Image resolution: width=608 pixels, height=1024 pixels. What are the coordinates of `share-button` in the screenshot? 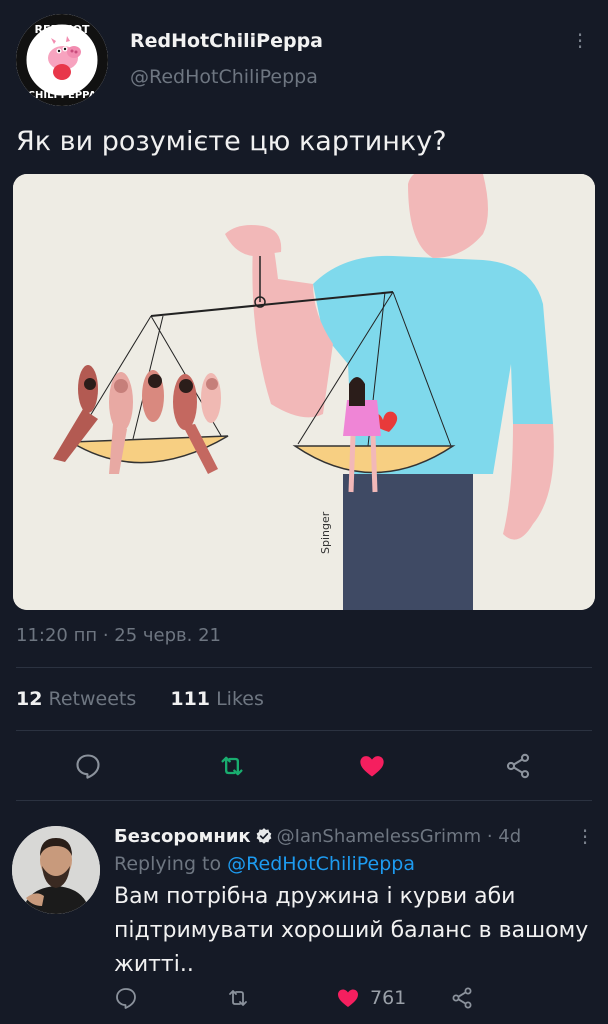 It's located at (518, 766).